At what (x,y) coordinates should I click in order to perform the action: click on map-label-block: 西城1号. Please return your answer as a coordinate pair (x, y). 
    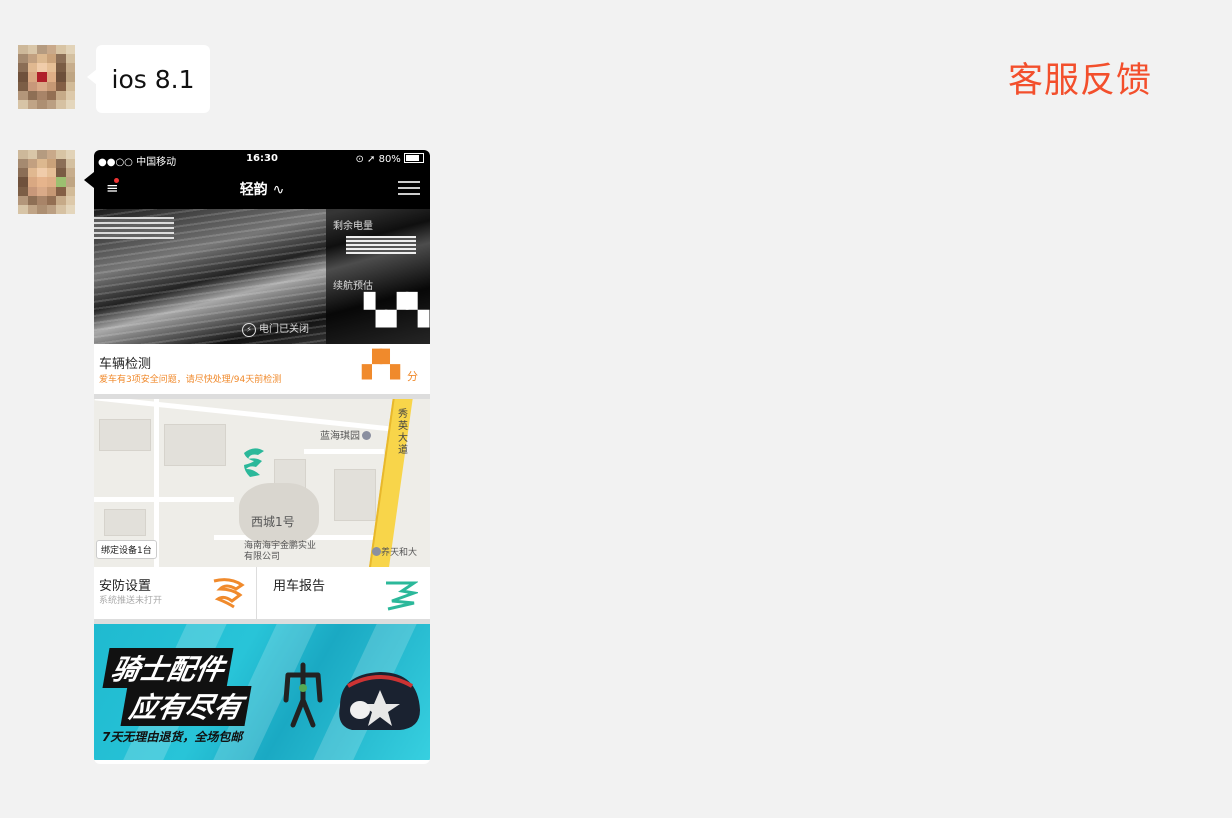
    Looking at the image, I should click on (273, 522).